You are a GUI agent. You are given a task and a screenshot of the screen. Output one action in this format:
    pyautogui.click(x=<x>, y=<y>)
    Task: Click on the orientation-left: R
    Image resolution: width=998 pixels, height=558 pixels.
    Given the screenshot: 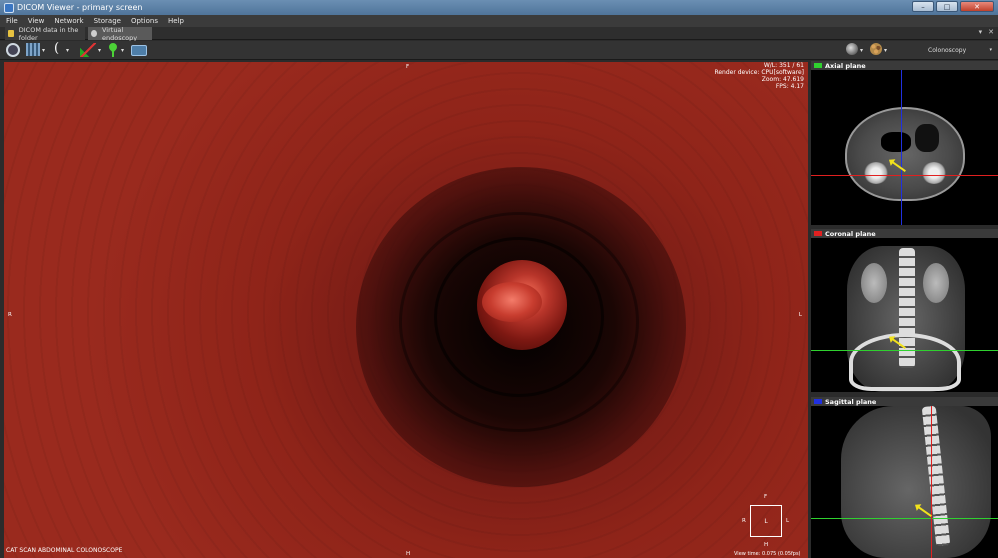 What is the action you would take?
    pyautogui.click(x=10, y=315)
    